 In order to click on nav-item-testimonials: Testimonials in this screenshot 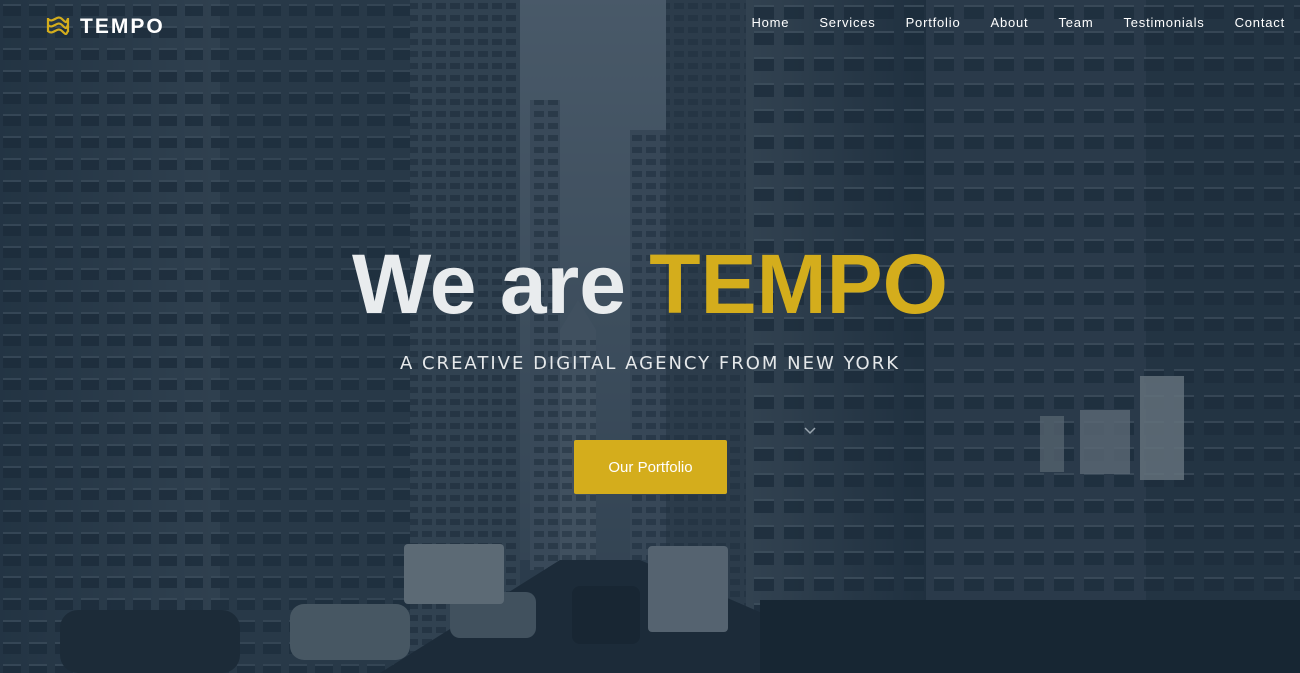, I will do `click(1163, 23)`.